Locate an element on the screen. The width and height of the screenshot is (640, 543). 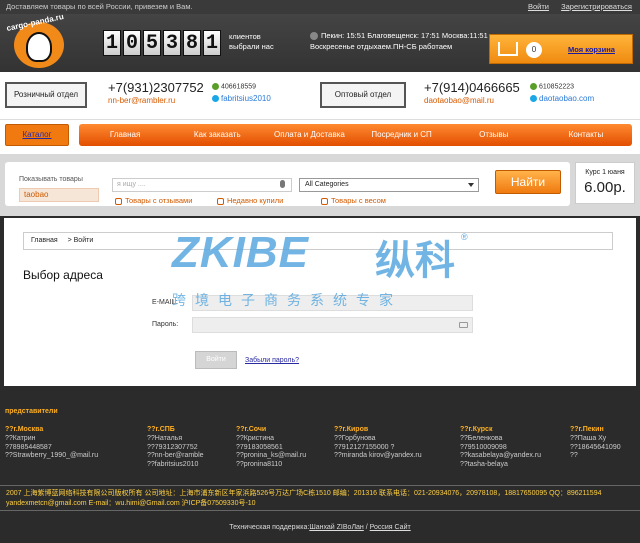
counter-digit: 1 is located at coordinates (212, 43).